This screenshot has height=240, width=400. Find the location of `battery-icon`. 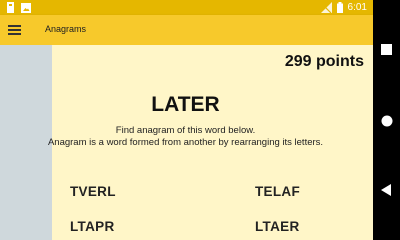

battery-icon is located at coordinates (339, 7).